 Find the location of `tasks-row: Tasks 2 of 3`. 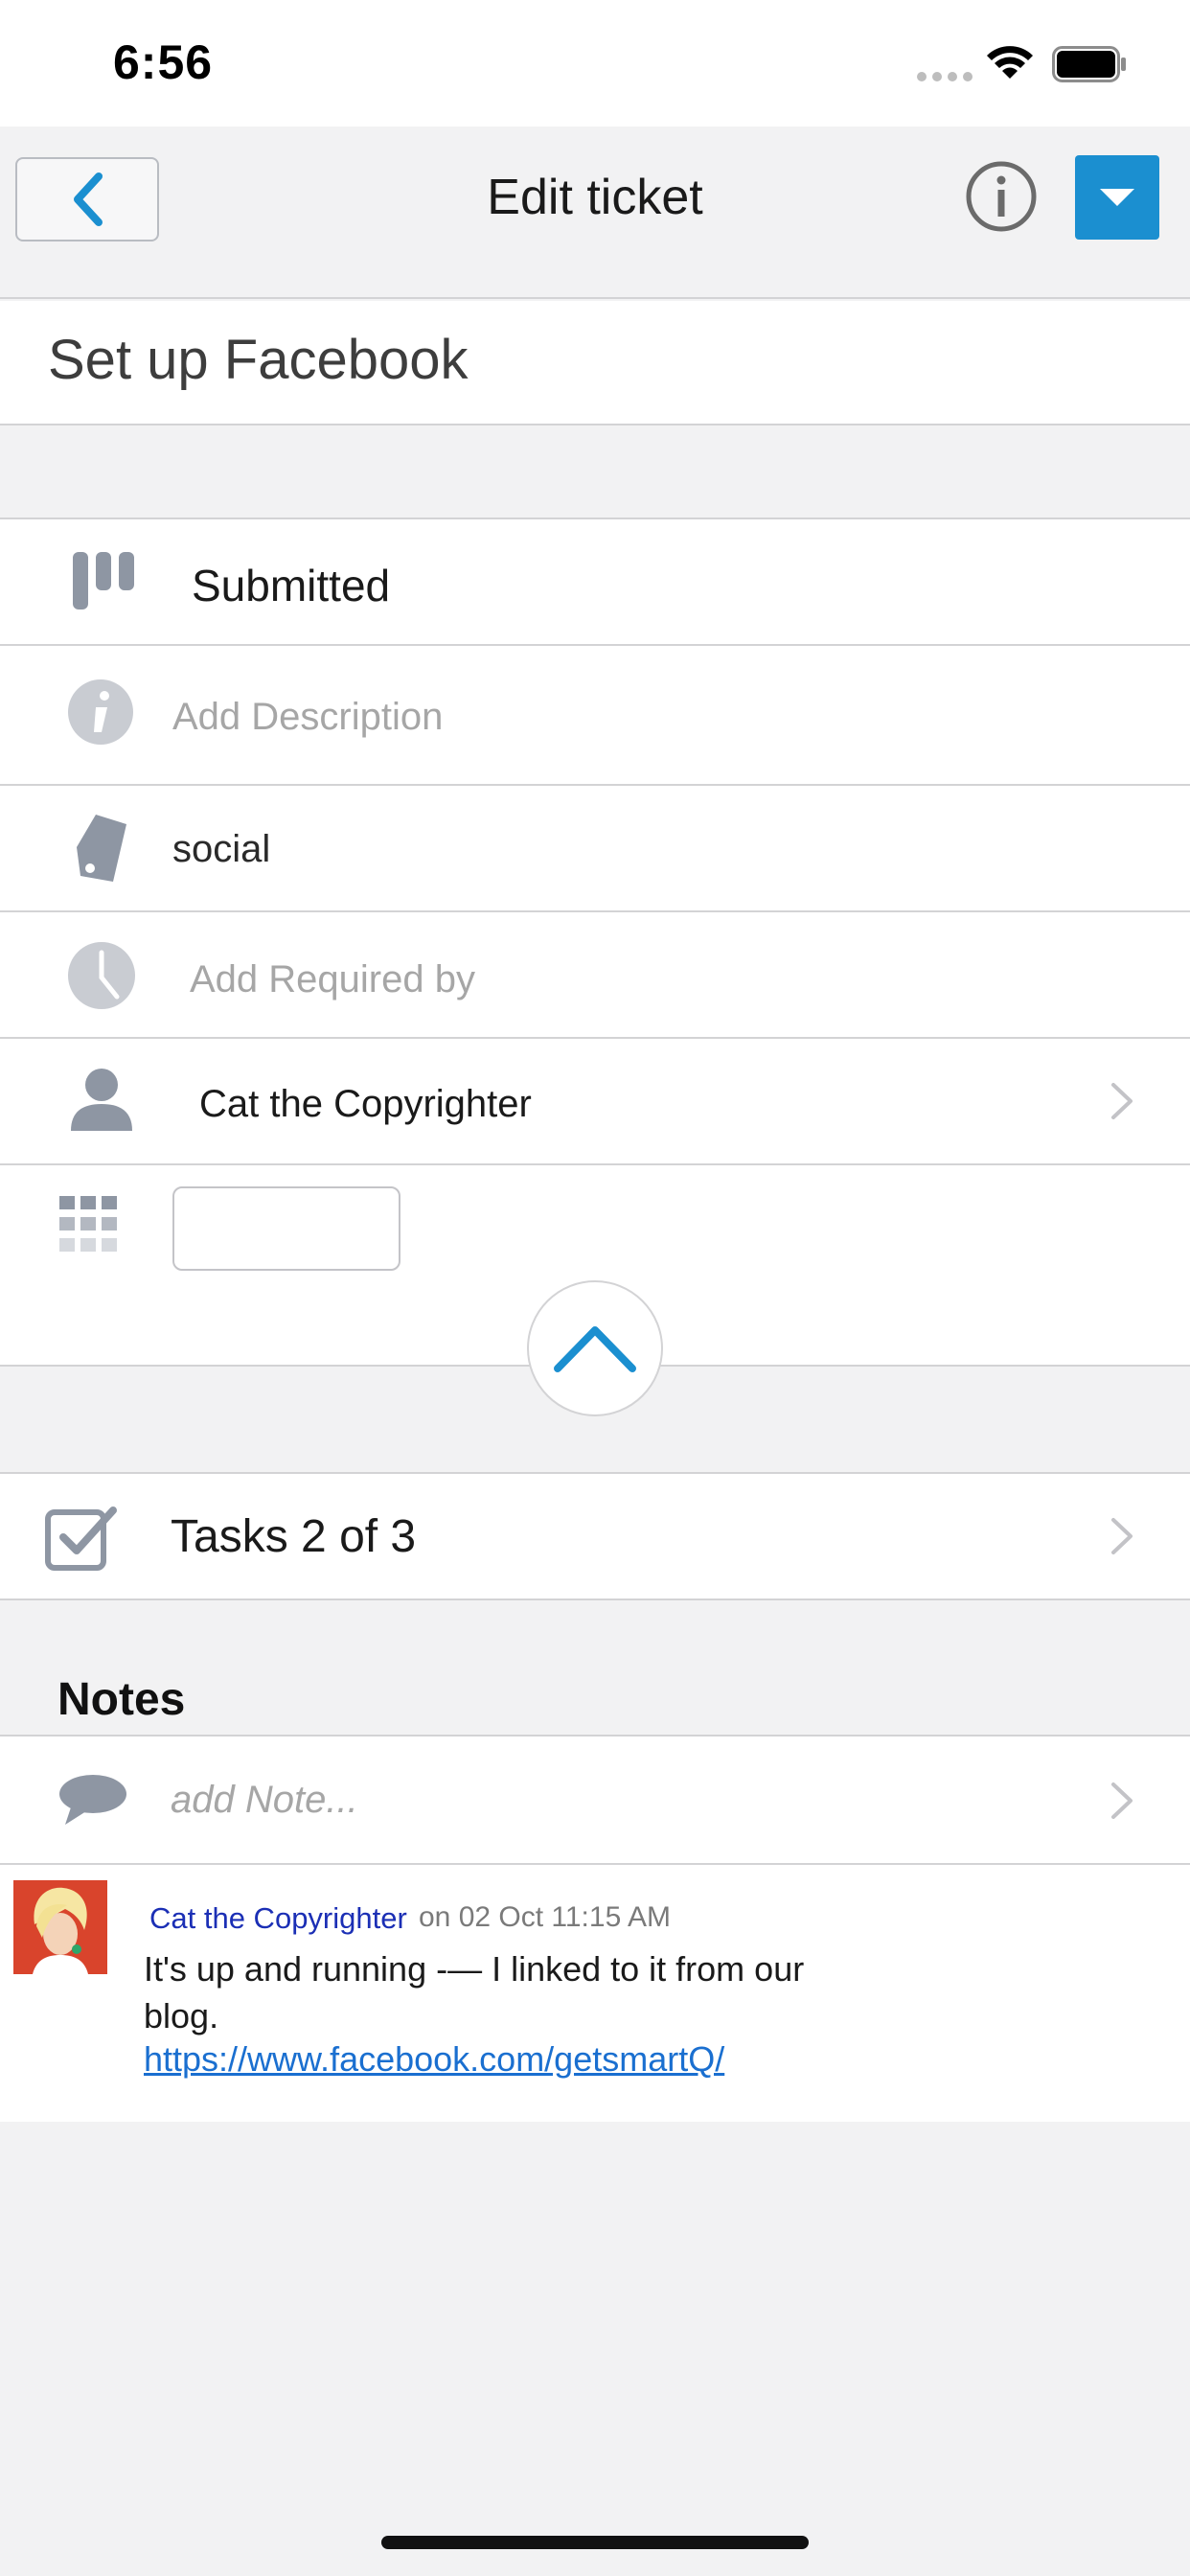

tasks-row: Tasks 2 of 3 is located at coordinates (595, 1536).